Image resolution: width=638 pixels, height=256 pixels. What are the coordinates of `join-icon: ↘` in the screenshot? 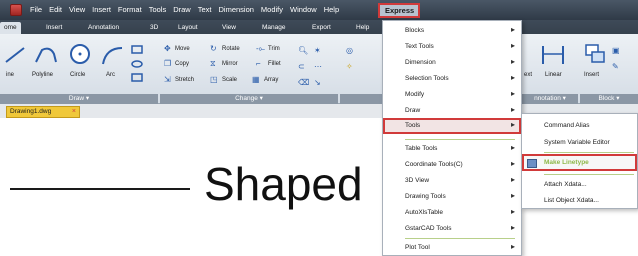 It's located at (317, 82).